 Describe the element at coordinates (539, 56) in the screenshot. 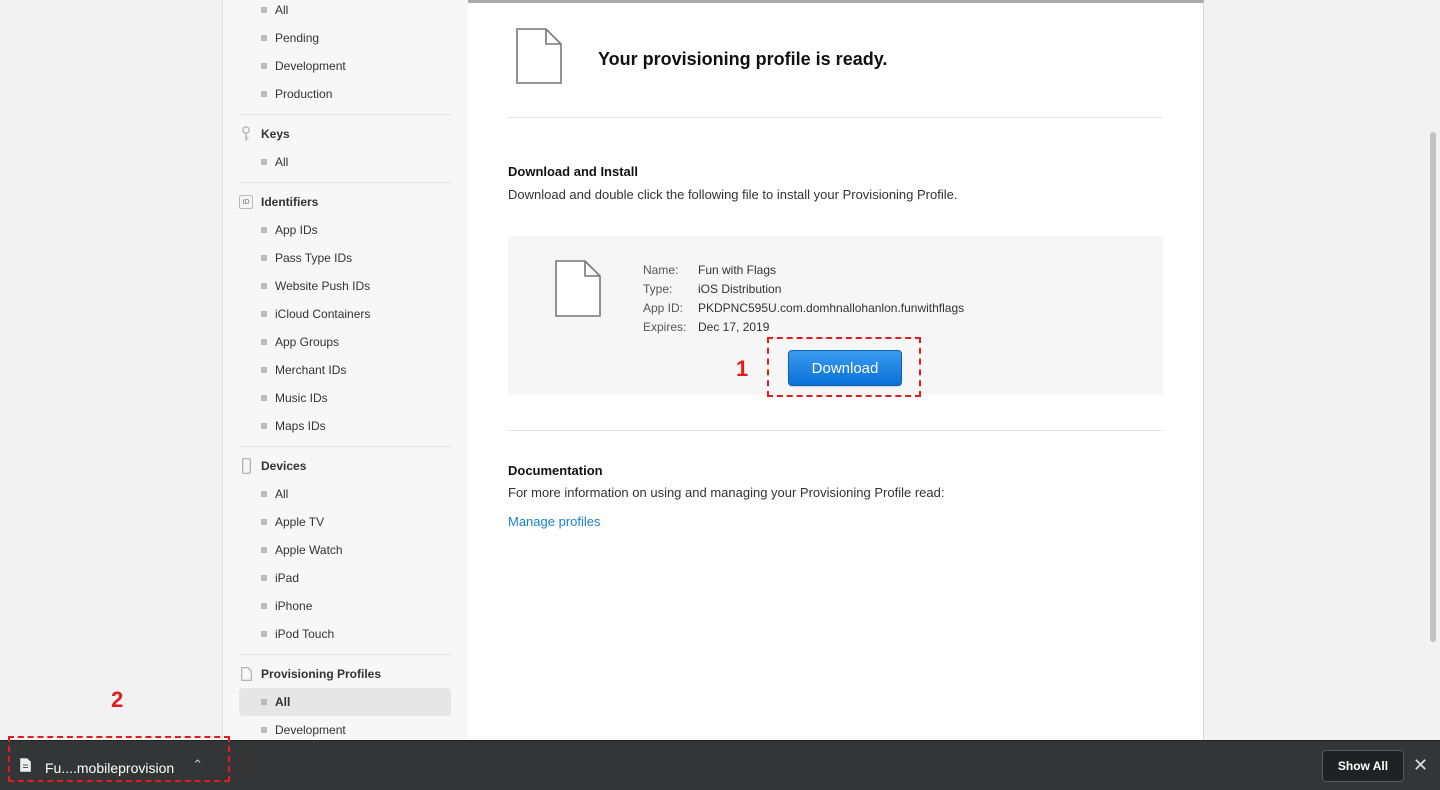

I see `profile-document-icon` at that location.